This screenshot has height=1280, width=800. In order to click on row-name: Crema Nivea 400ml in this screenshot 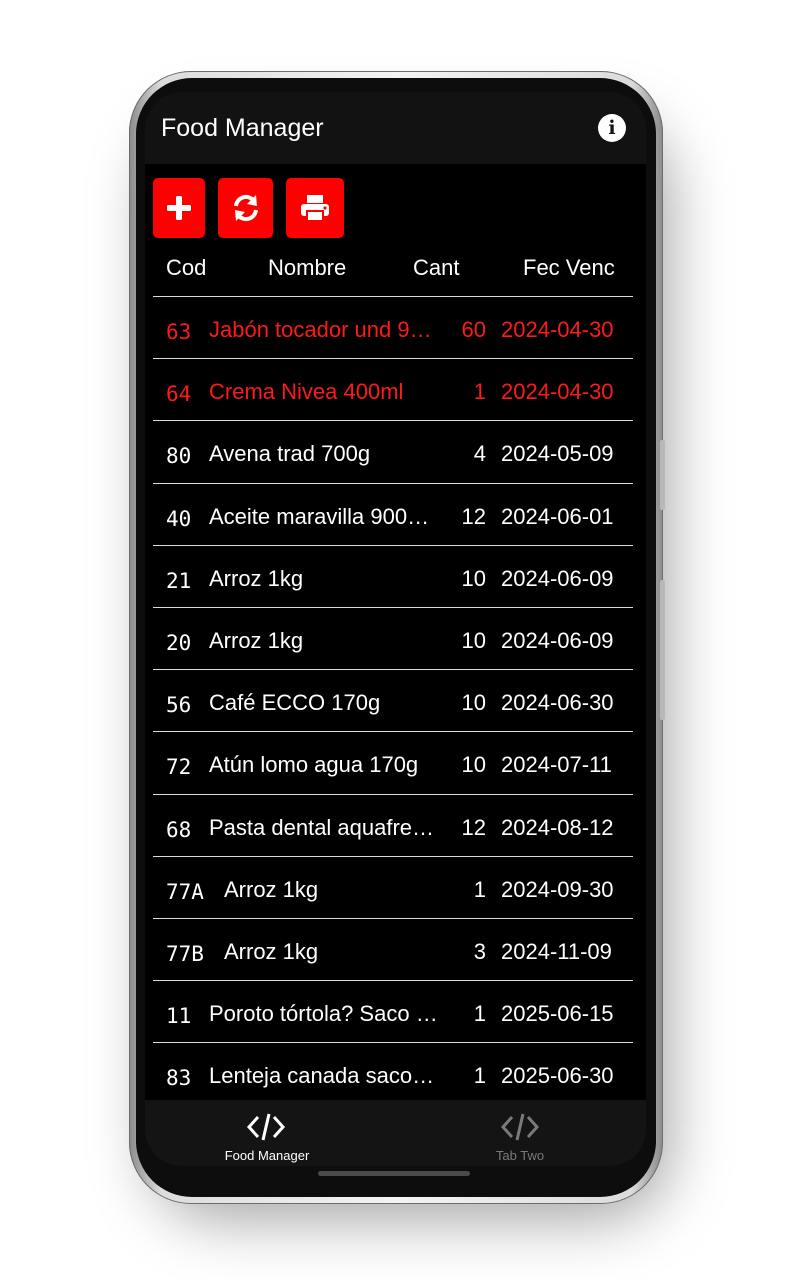, I will do `click(306, 392)`.